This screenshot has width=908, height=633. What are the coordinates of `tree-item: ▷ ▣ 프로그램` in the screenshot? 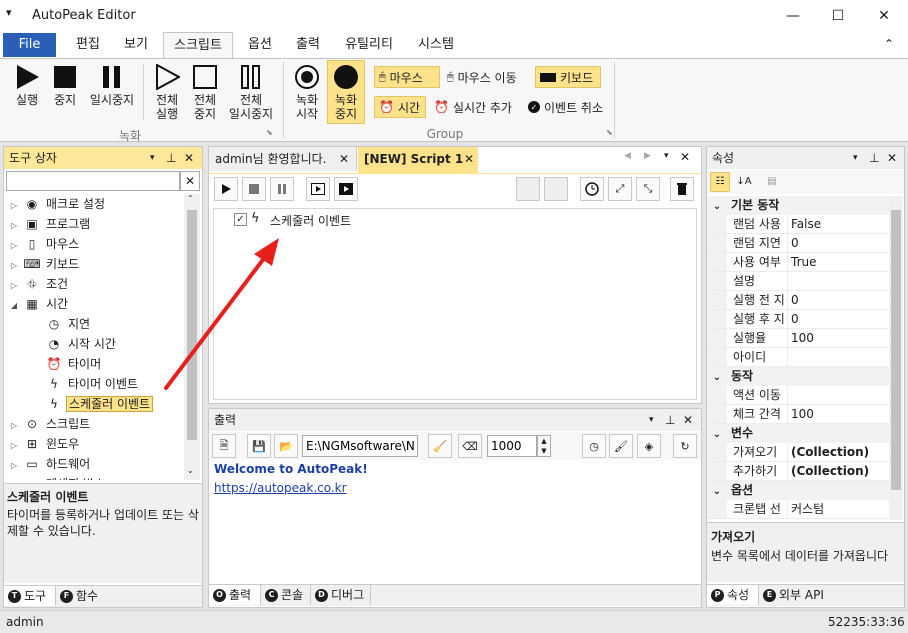 It's located at (95, 224).